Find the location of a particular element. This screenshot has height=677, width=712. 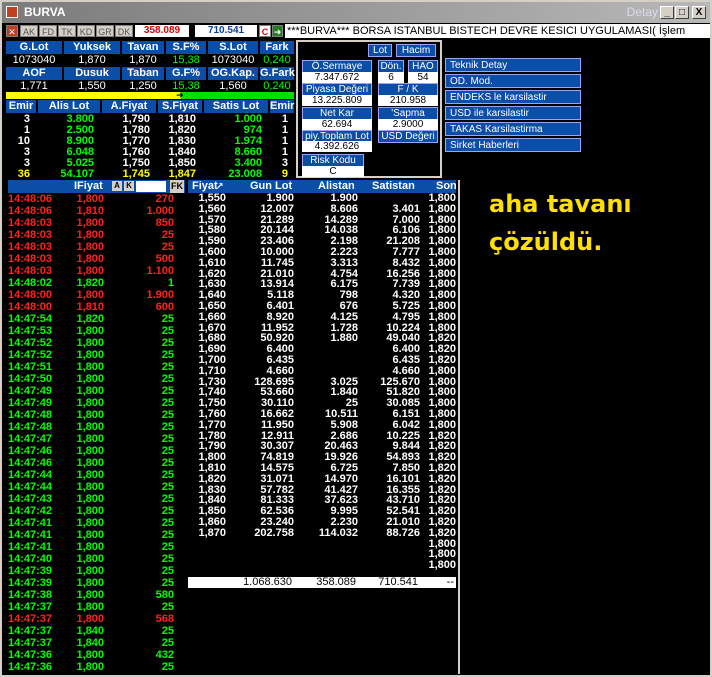

close-x-icon: ✕ is located at coordinates (12, 31).